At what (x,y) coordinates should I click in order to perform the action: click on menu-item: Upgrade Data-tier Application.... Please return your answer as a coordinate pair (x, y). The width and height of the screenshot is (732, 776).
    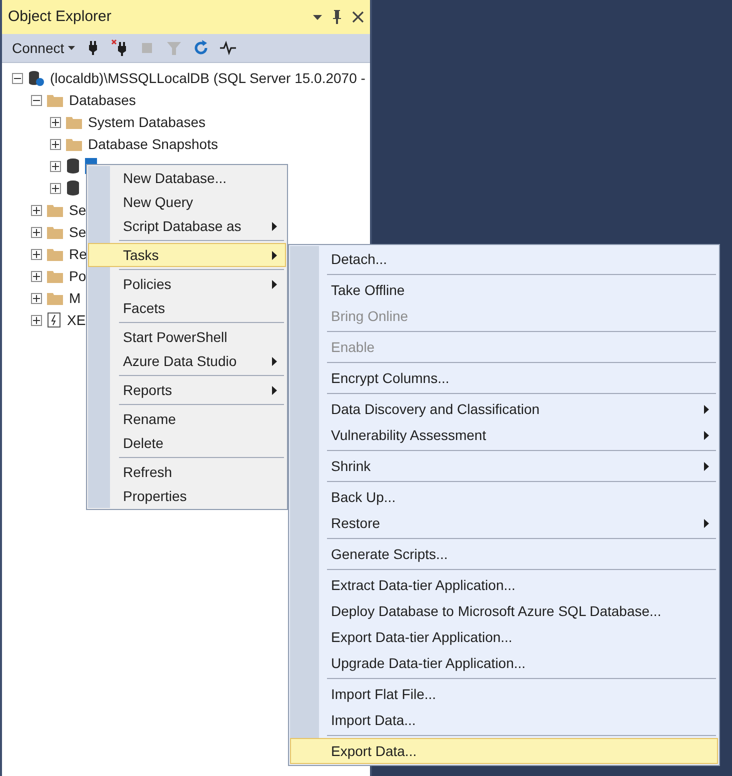
    Looking at the image, I should click on (504, 663).